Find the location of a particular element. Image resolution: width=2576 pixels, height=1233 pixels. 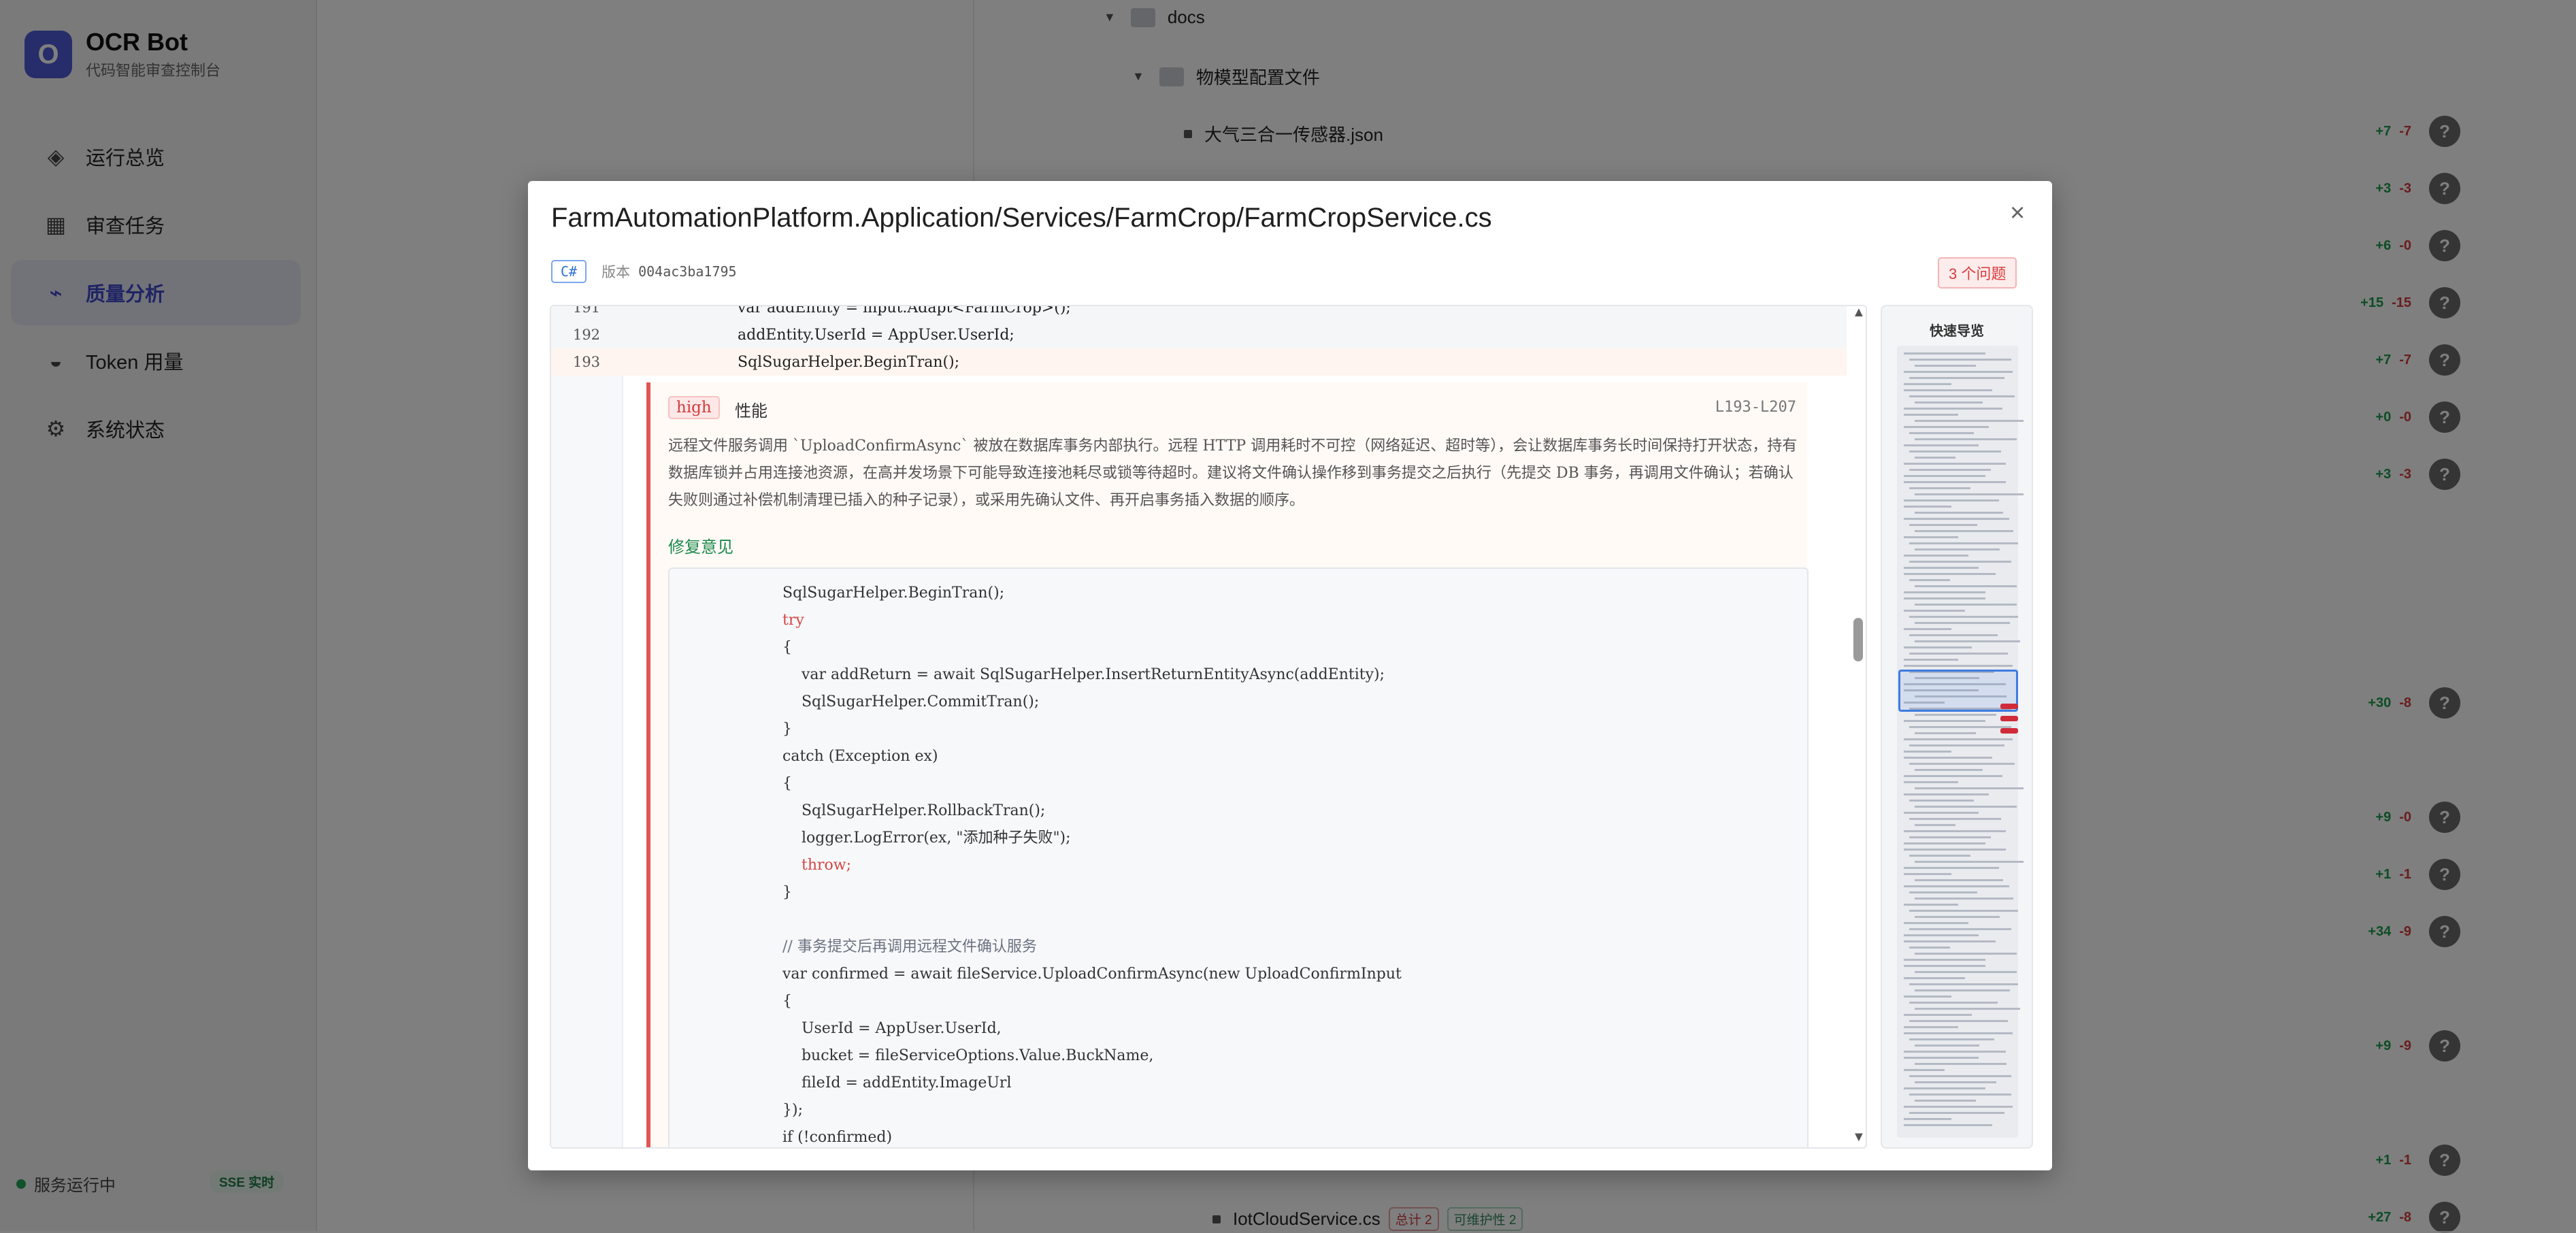

code-scrollbar: ▲ ▼ is located at coordinates (1859, 727).